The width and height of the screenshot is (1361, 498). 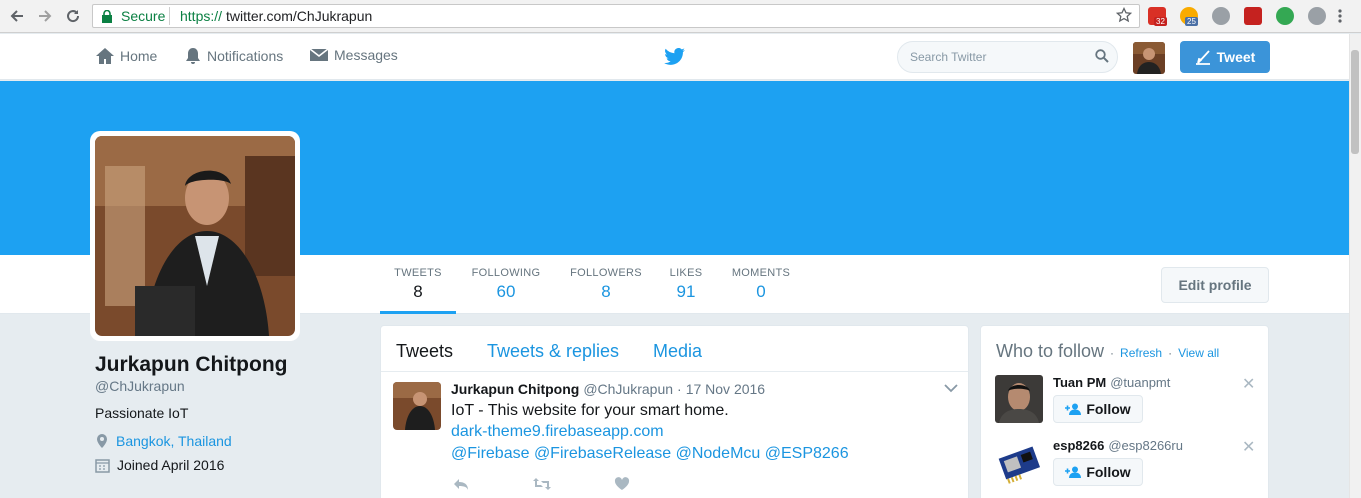 I want to click on tweet-author-avatar, so click(x=417, y=406).